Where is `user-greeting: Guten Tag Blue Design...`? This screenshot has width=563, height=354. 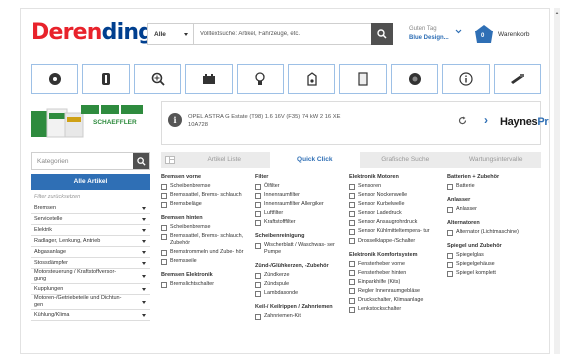 user-greeting: Guten Tag Blue Design... is located at coordinates (429, 34).